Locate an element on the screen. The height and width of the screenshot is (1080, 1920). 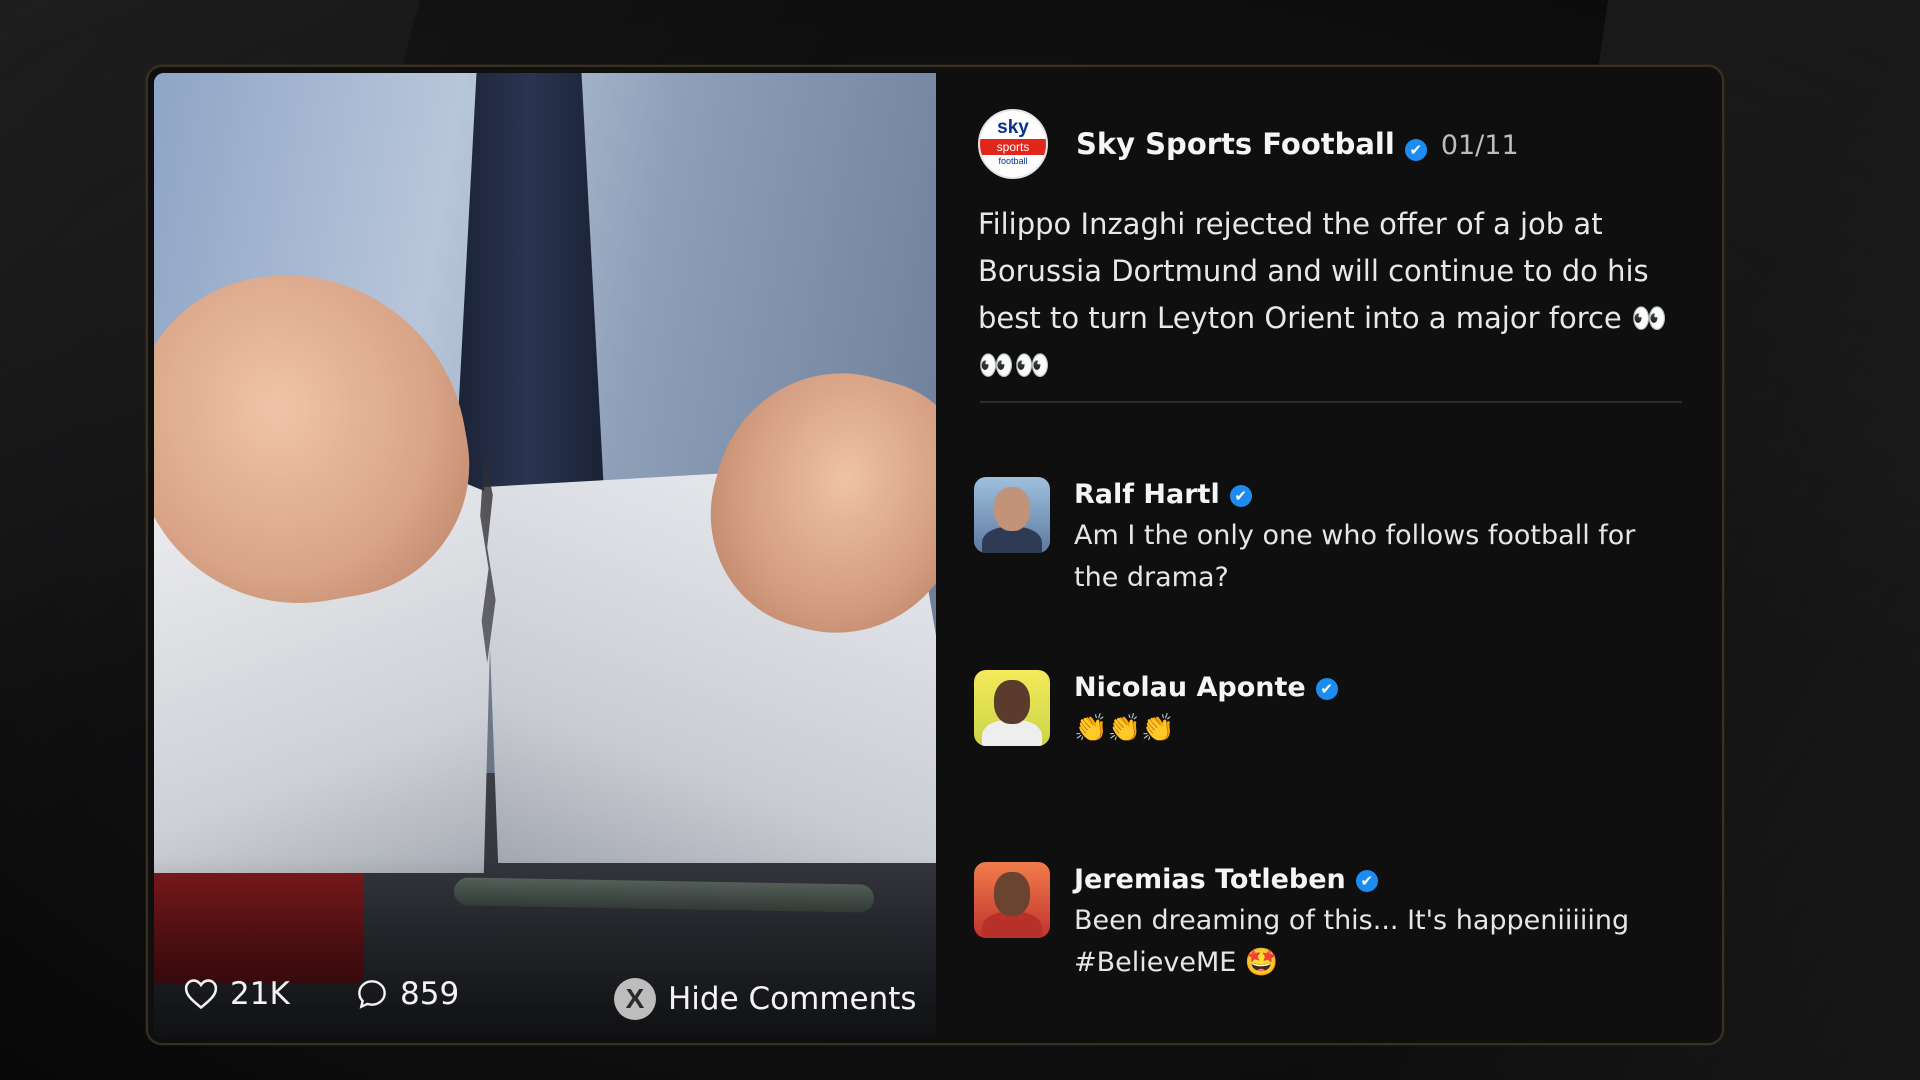
close-icon: X is located at coordinates (635, 999).